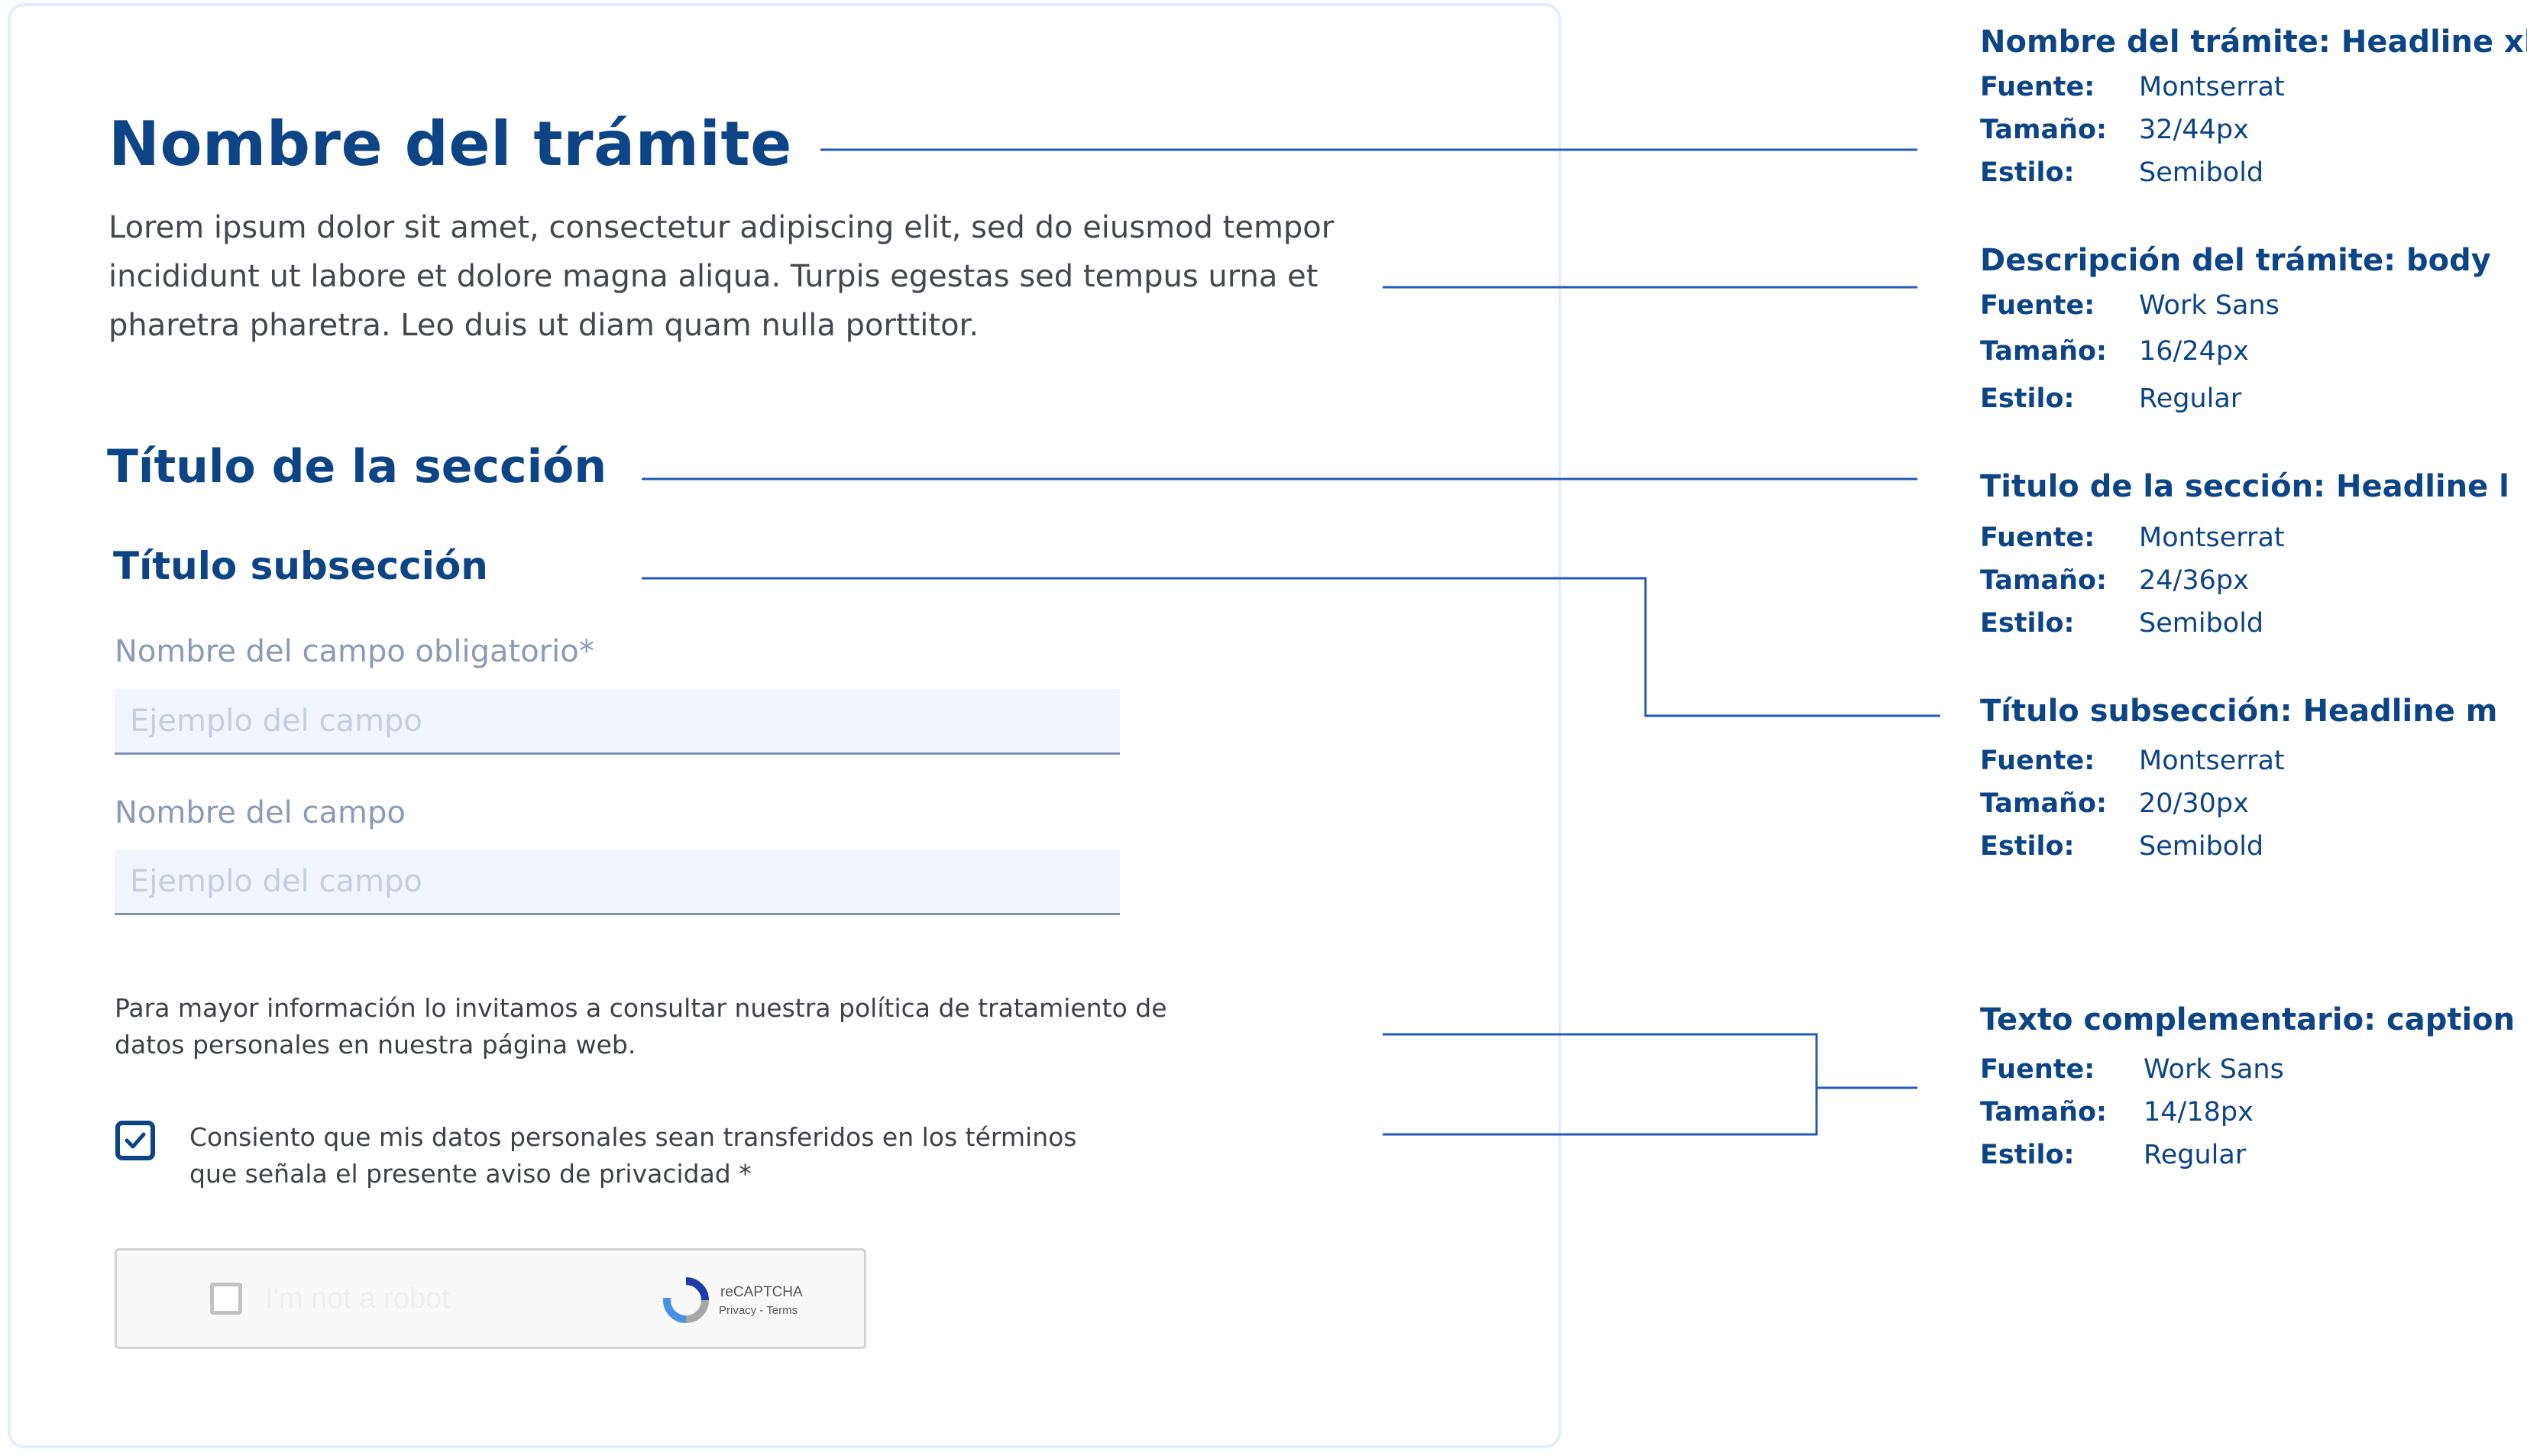 The height and width of the screenshot is (1456, 2527). I want to click on spec-title-headline-l: Titulo de la sección: Headline l, so click(2244, 486).